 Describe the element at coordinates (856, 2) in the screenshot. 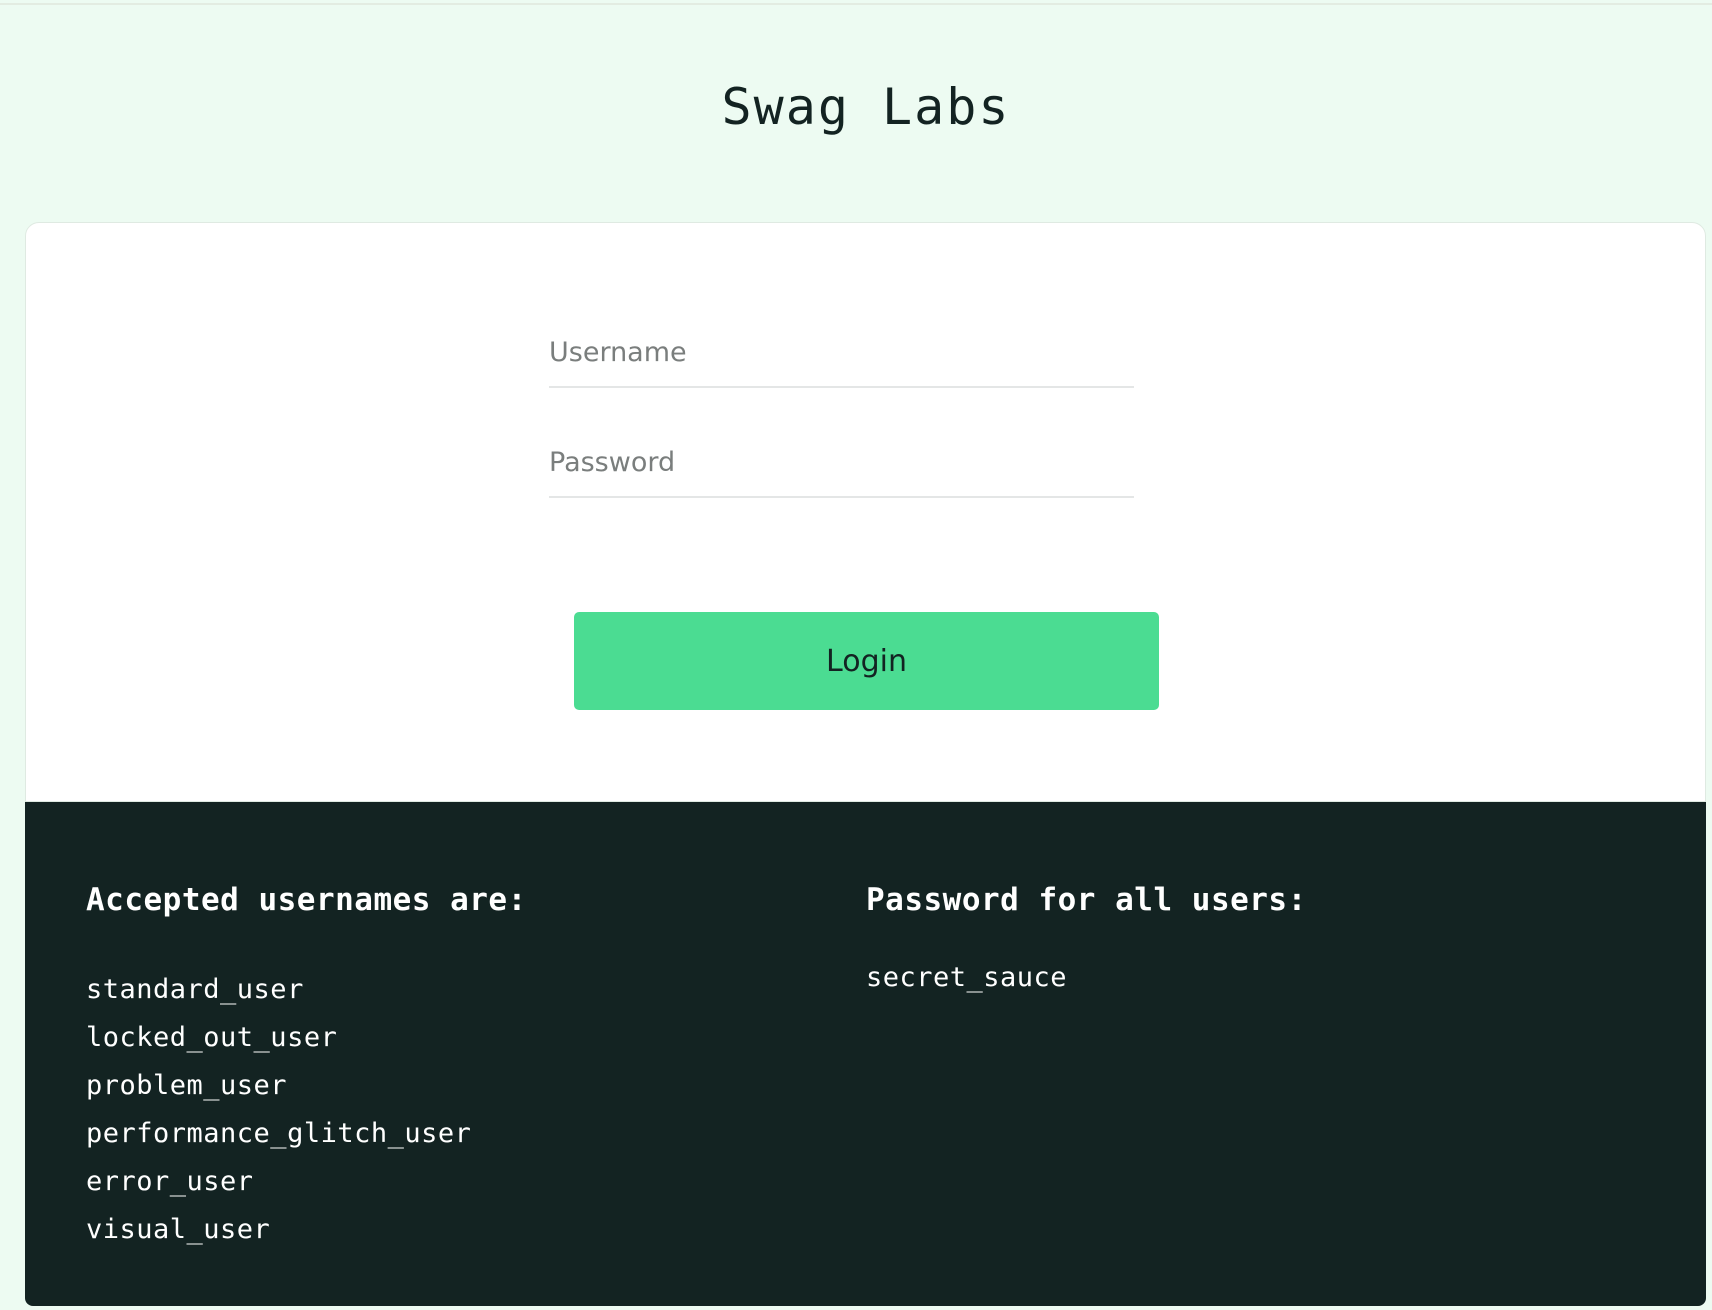

I see `top-divider` at that location.